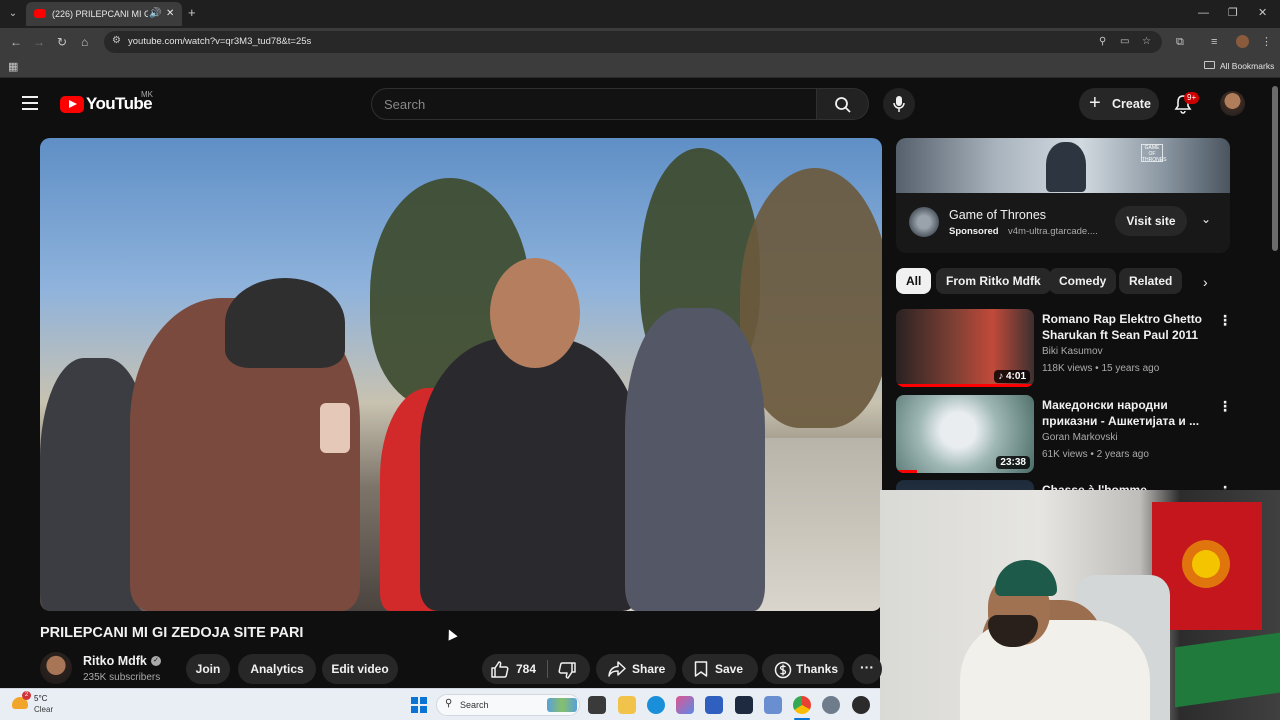  I want to click on search-highlight-image, so click(562, 705).